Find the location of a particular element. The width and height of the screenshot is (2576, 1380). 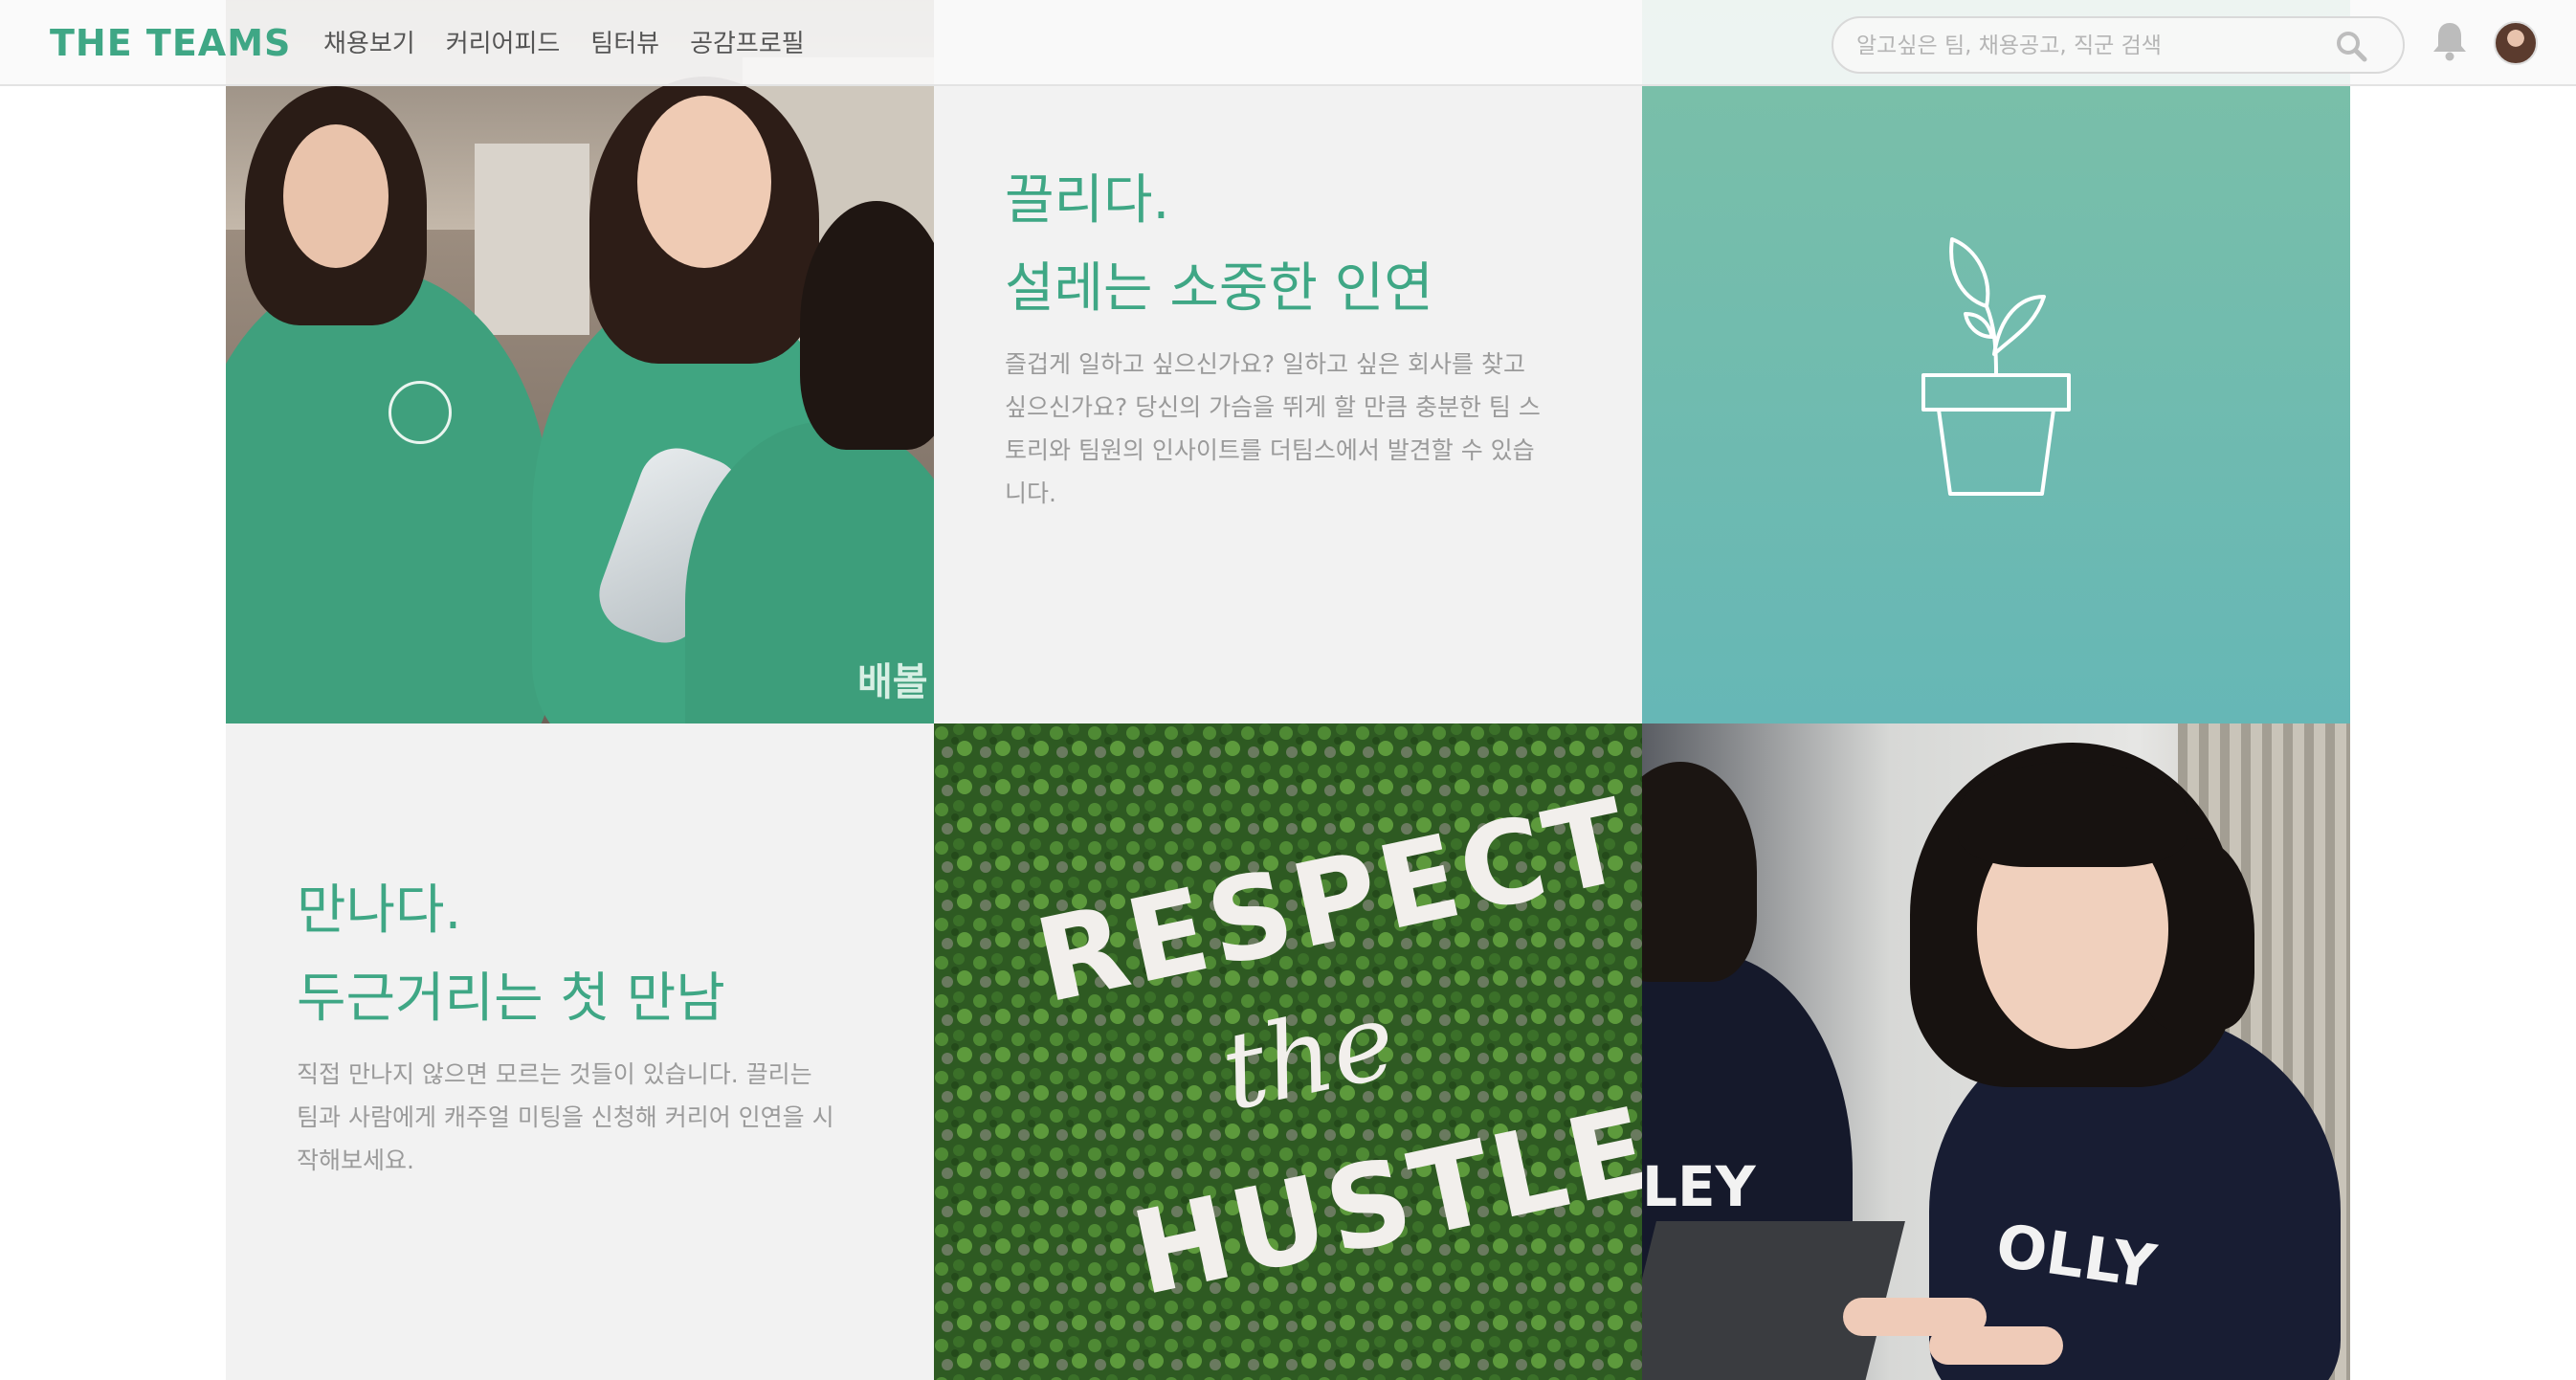

search-box is located at coordinates (2118, 45).